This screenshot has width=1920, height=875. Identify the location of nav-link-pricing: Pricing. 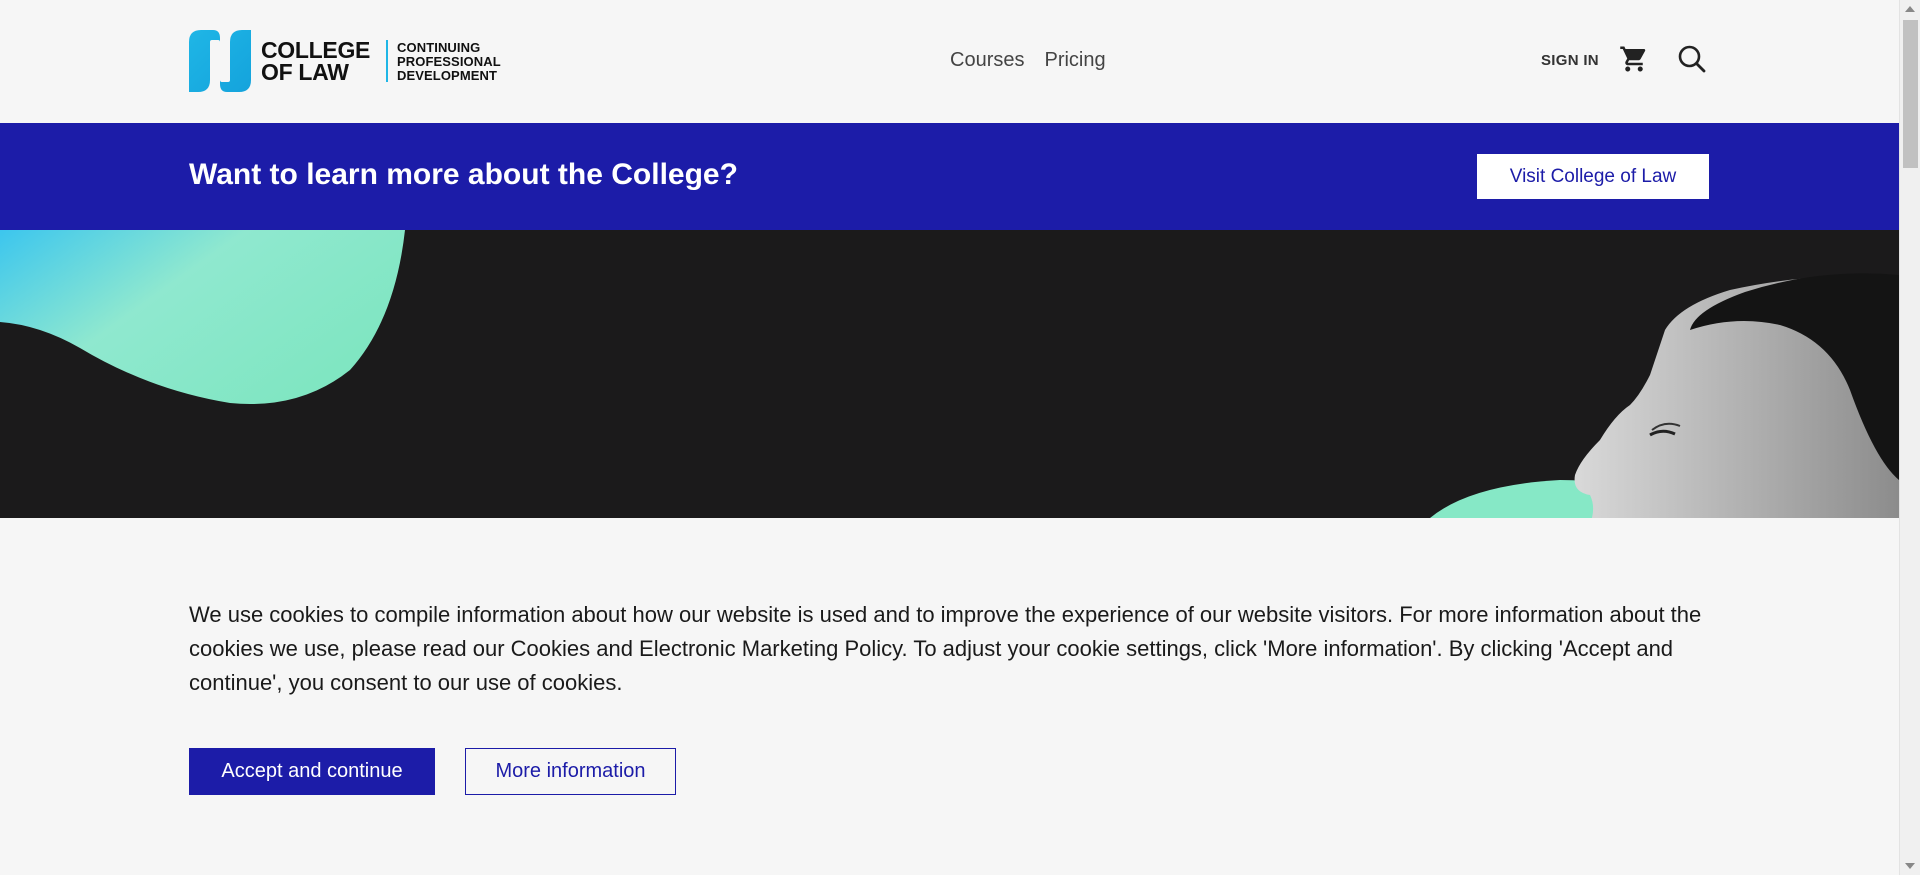
(1074, 60).